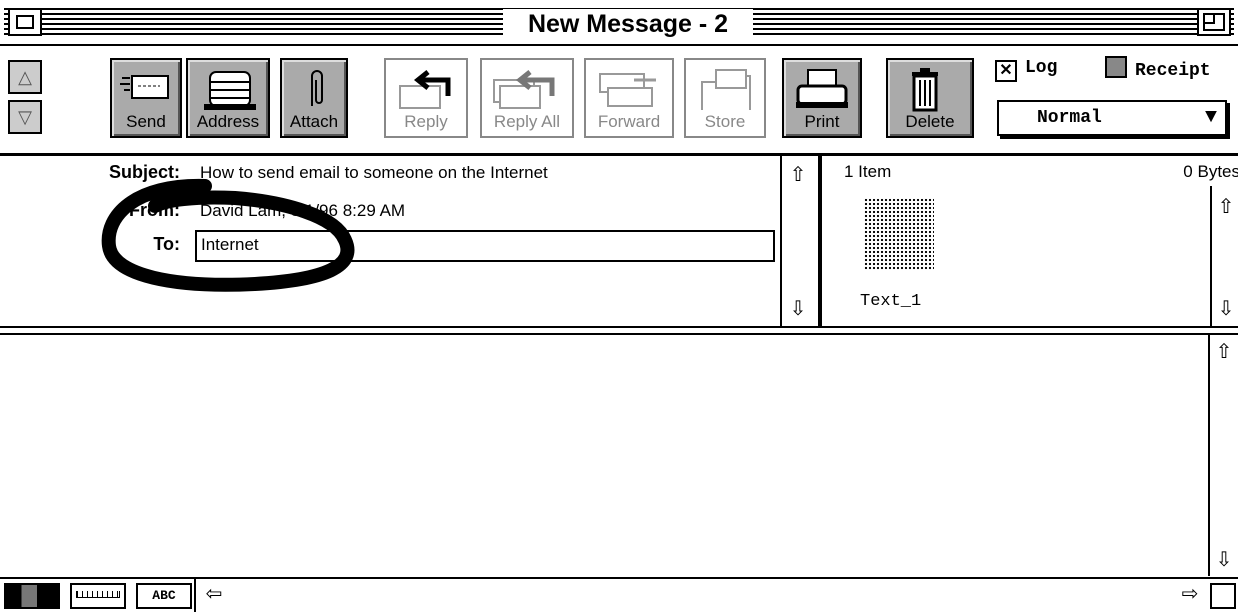  What do you see at coordinates (1223, 455) in the screenshot?
I see `body-vertical-scrollbar: ⇧ ⇩` at bounding box center [1223, 455].